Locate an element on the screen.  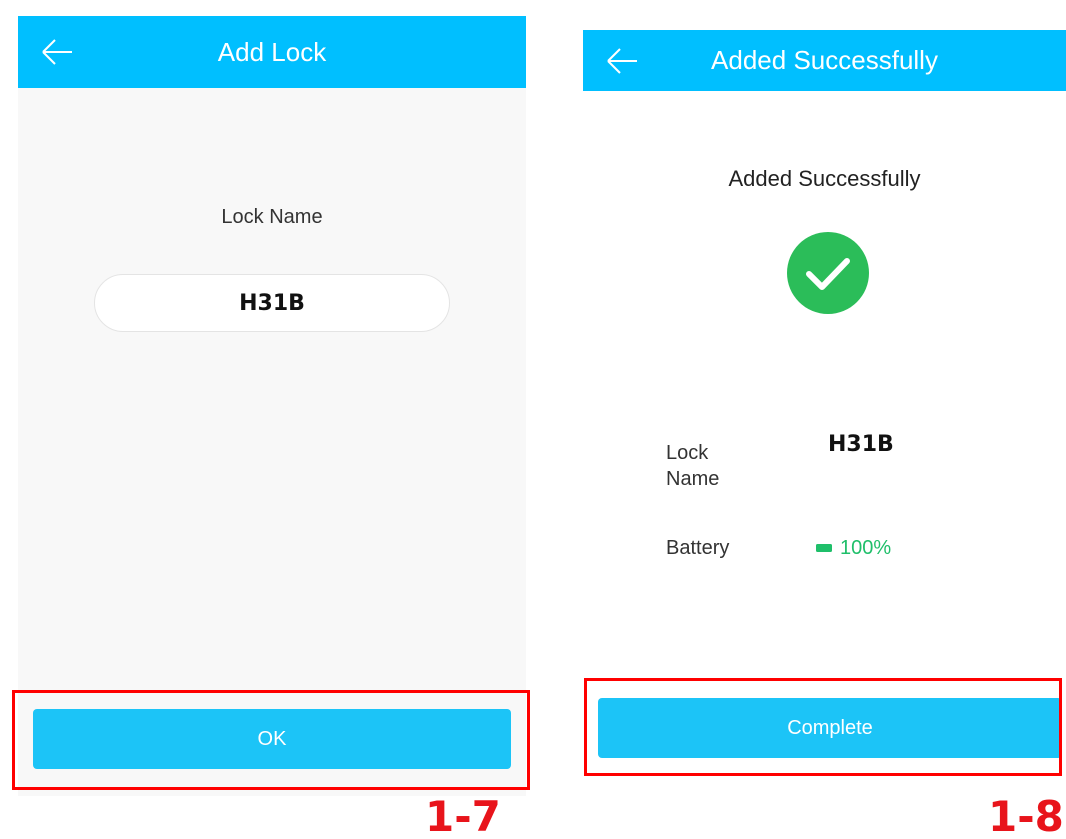
check-circle-icon is located at coordinates (828, 273).